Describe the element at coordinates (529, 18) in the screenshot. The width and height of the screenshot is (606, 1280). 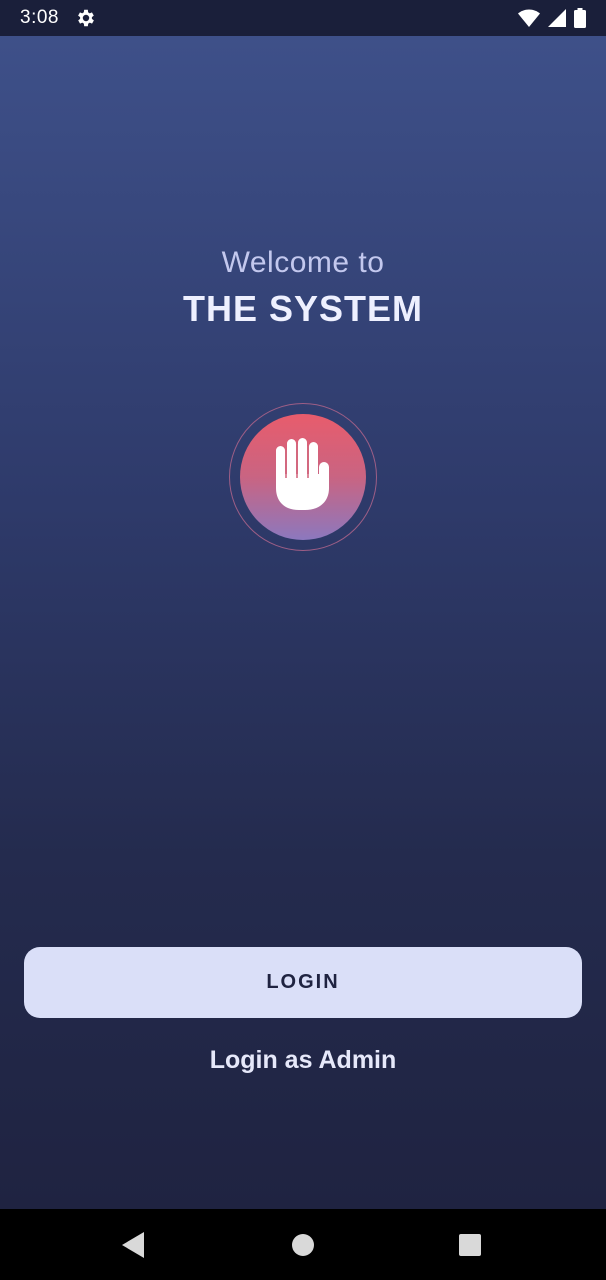
I see `wifi-icon` at that location.